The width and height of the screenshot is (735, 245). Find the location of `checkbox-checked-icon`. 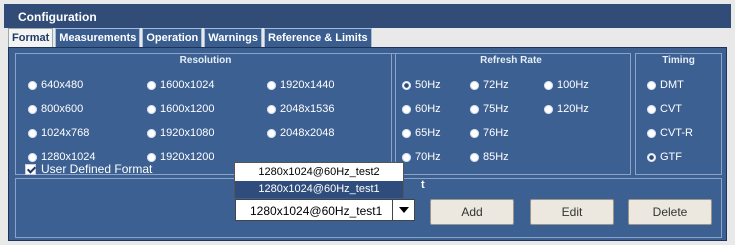

checkbox-checked-icon is located at coordinates (30, 169).